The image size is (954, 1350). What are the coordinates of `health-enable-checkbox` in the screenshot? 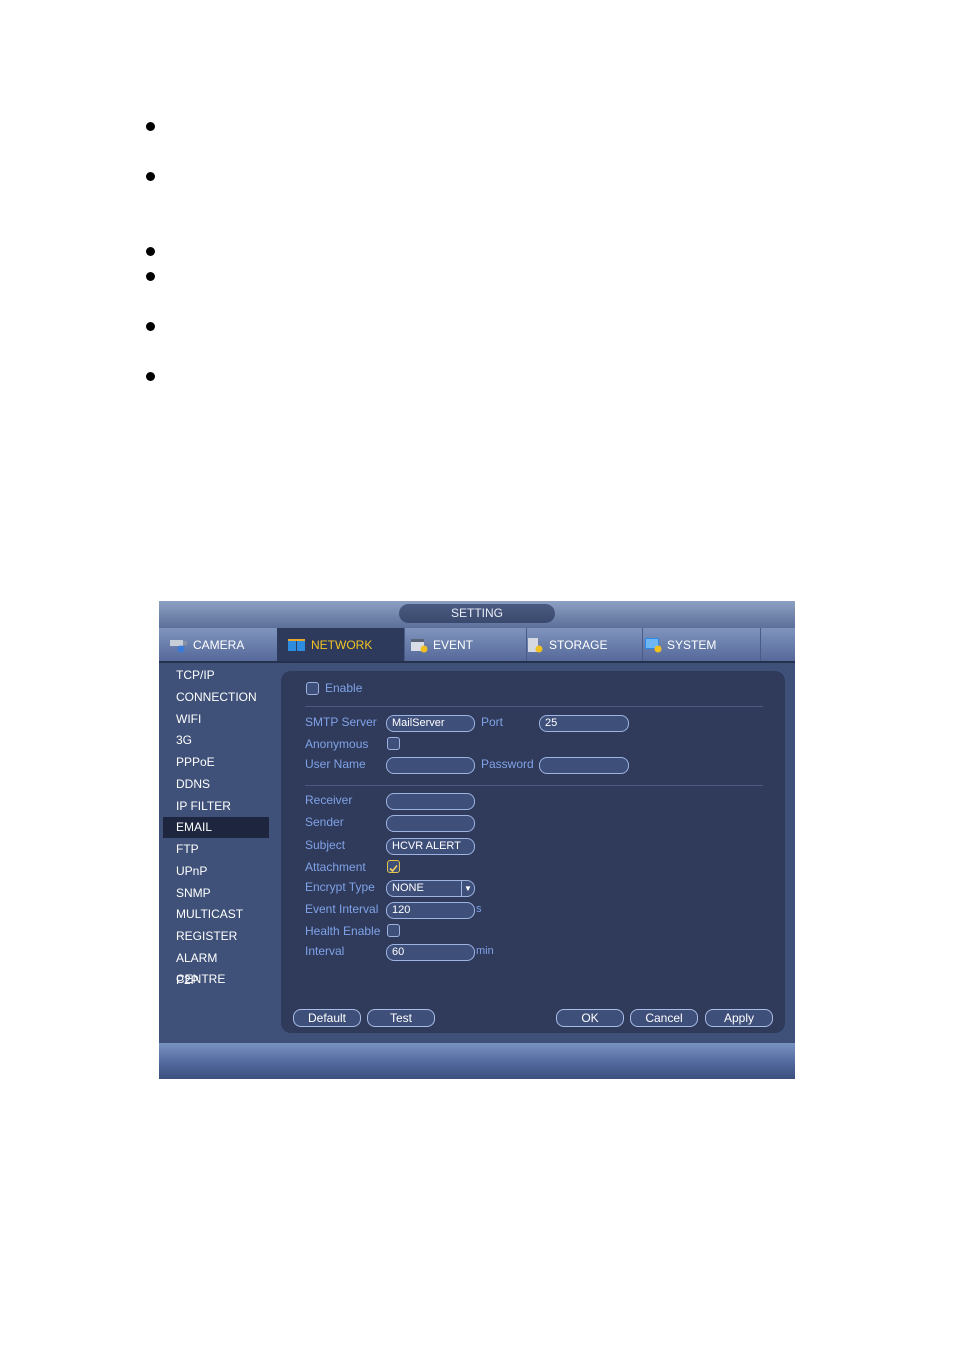 It's located at (393, 930).